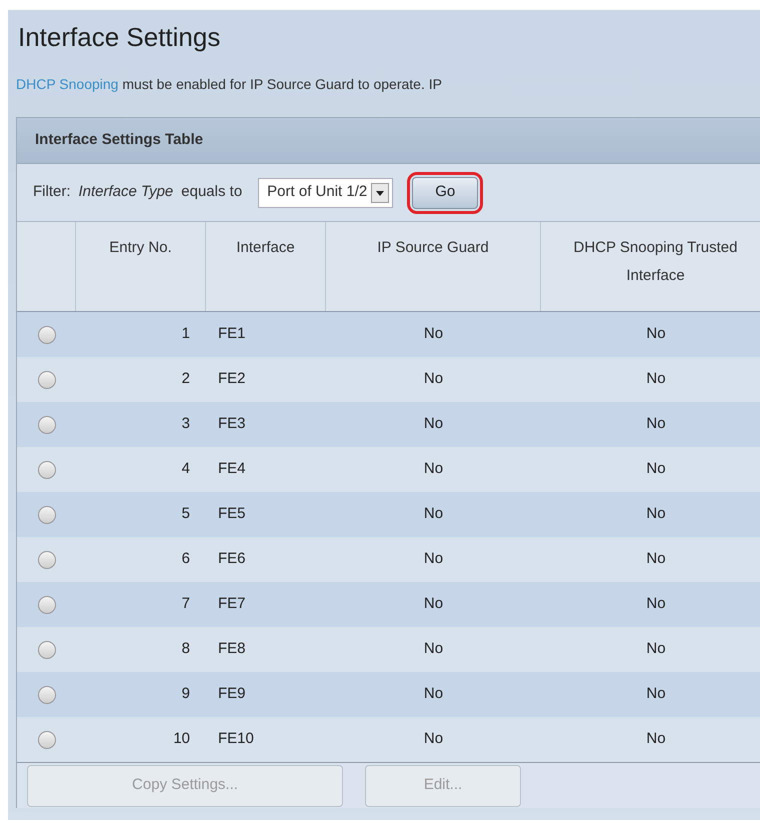 Image resolution: width=760 pixels, height=820 pixels. Describe the element at coordinates (186, 694) in the screenshot. I see `table-cell-text: 9` at that location.